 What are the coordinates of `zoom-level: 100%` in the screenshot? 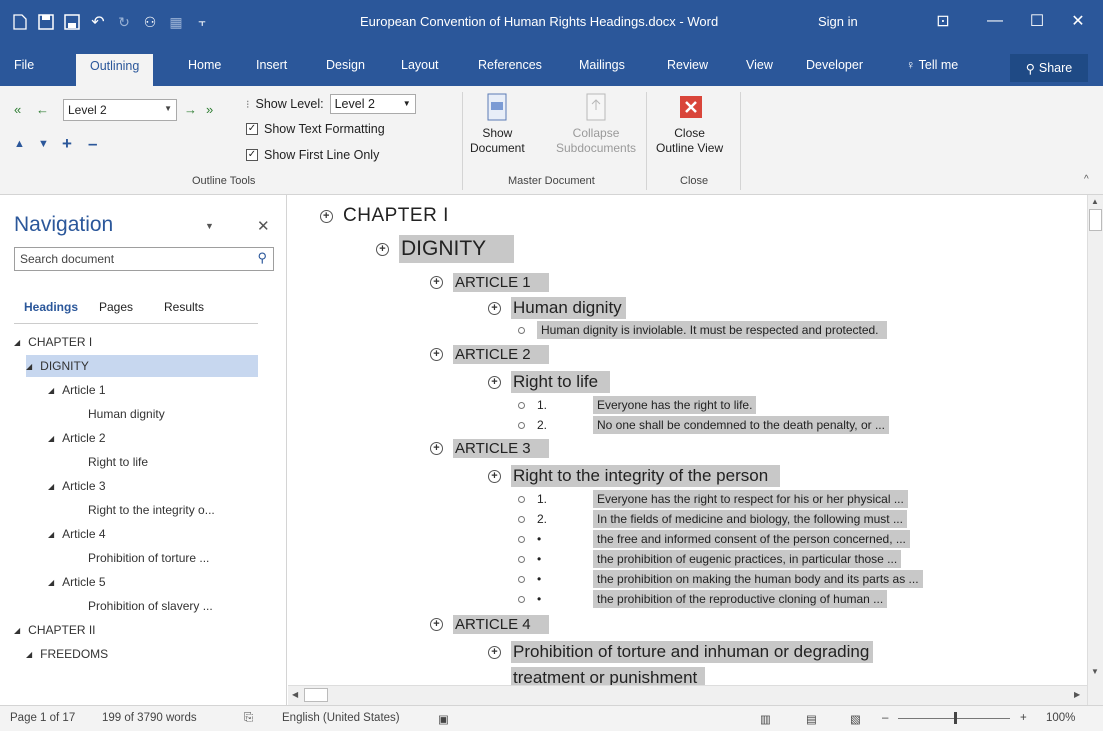 It's located at (1060, 718).